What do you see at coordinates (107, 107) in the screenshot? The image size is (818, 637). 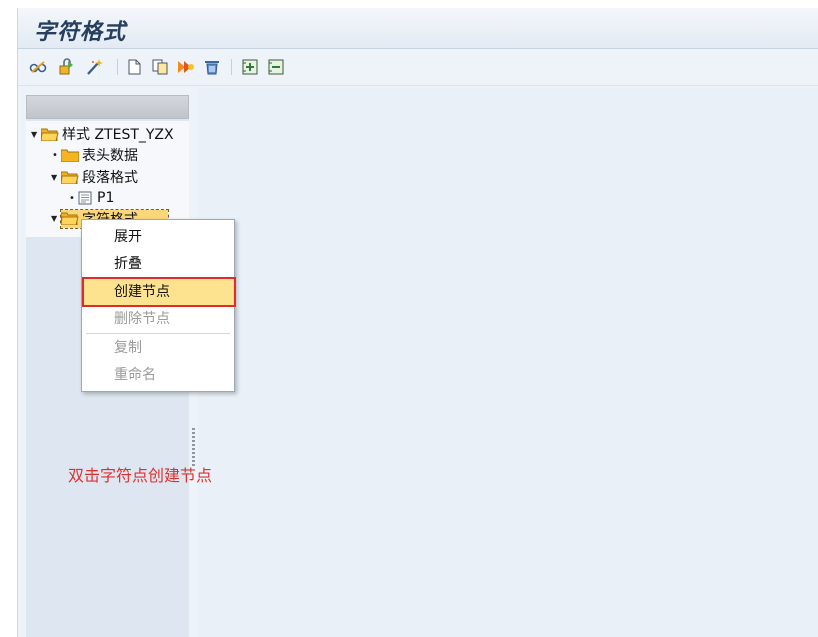 I see `tree-header` at bounding box center [107, 107].